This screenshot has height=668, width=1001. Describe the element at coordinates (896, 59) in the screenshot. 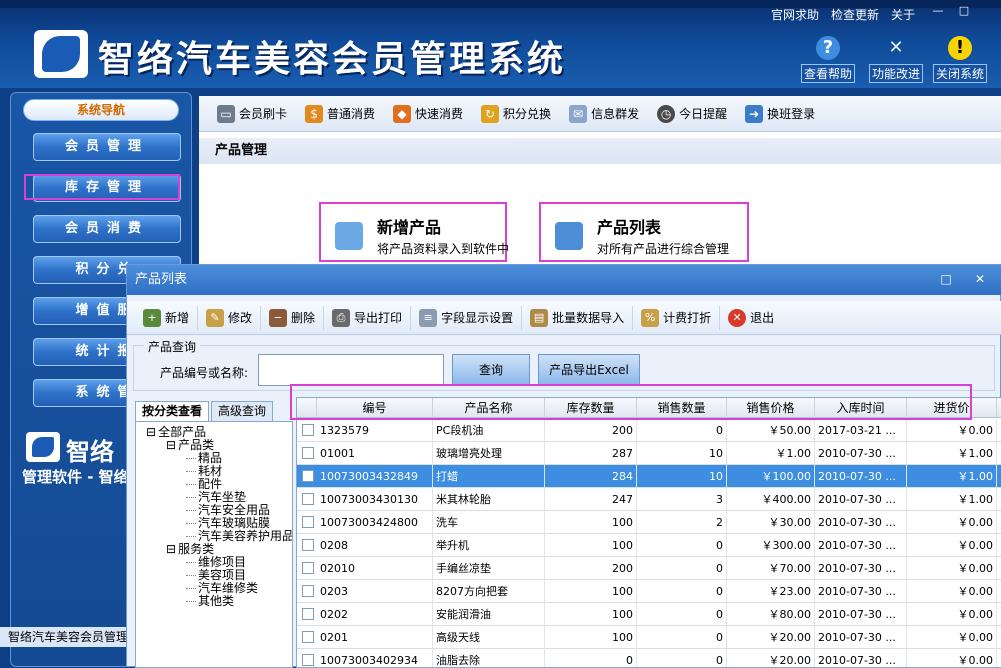

I see `feature-improve-button: ✕ 功能改进` at that location.